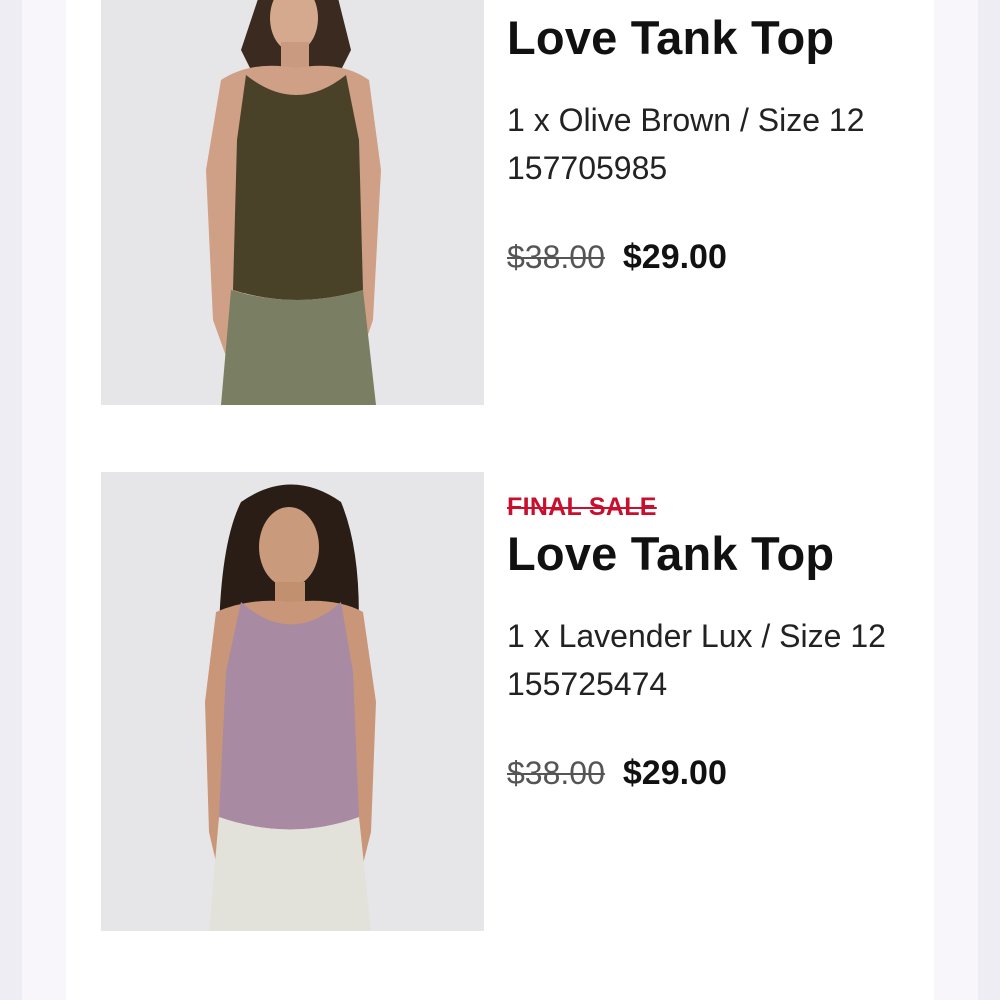 The image size is (1000, 1000). Describe the element at coordinates (587, 684) in the screenshot. I see `product-sku: 155725474` at that location.